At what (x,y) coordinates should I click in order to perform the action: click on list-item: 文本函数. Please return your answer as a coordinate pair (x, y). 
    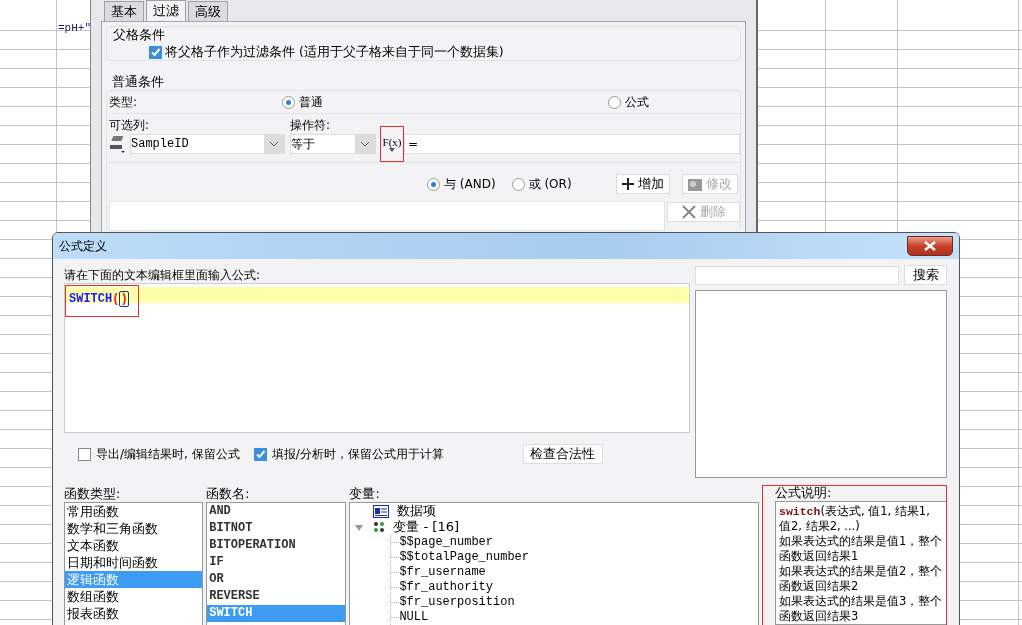
    Looking at the image, I should click on (134, 545).